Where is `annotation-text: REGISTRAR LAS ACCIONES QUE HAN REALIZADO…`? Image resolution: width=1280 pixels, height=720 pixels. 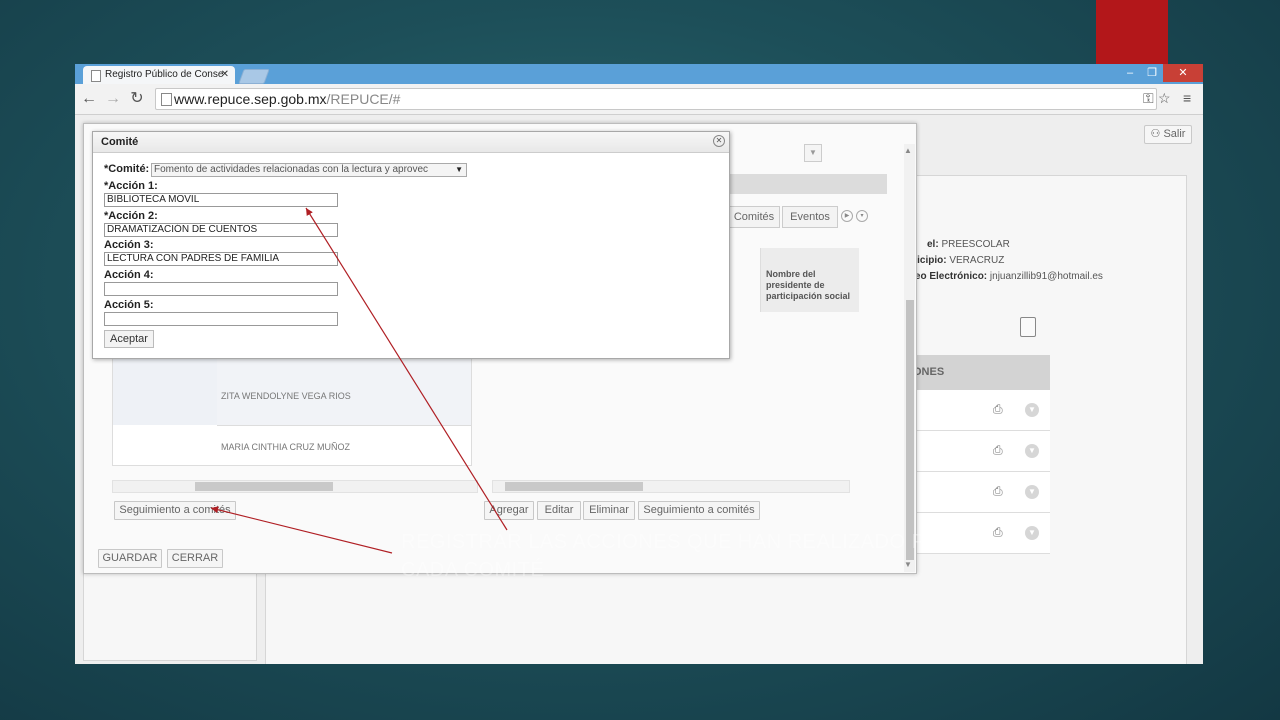 annotation-text: REGISTRAR LAS ACCIONES QUE HAN REALIZADO… is located at coordinates (679, 556).